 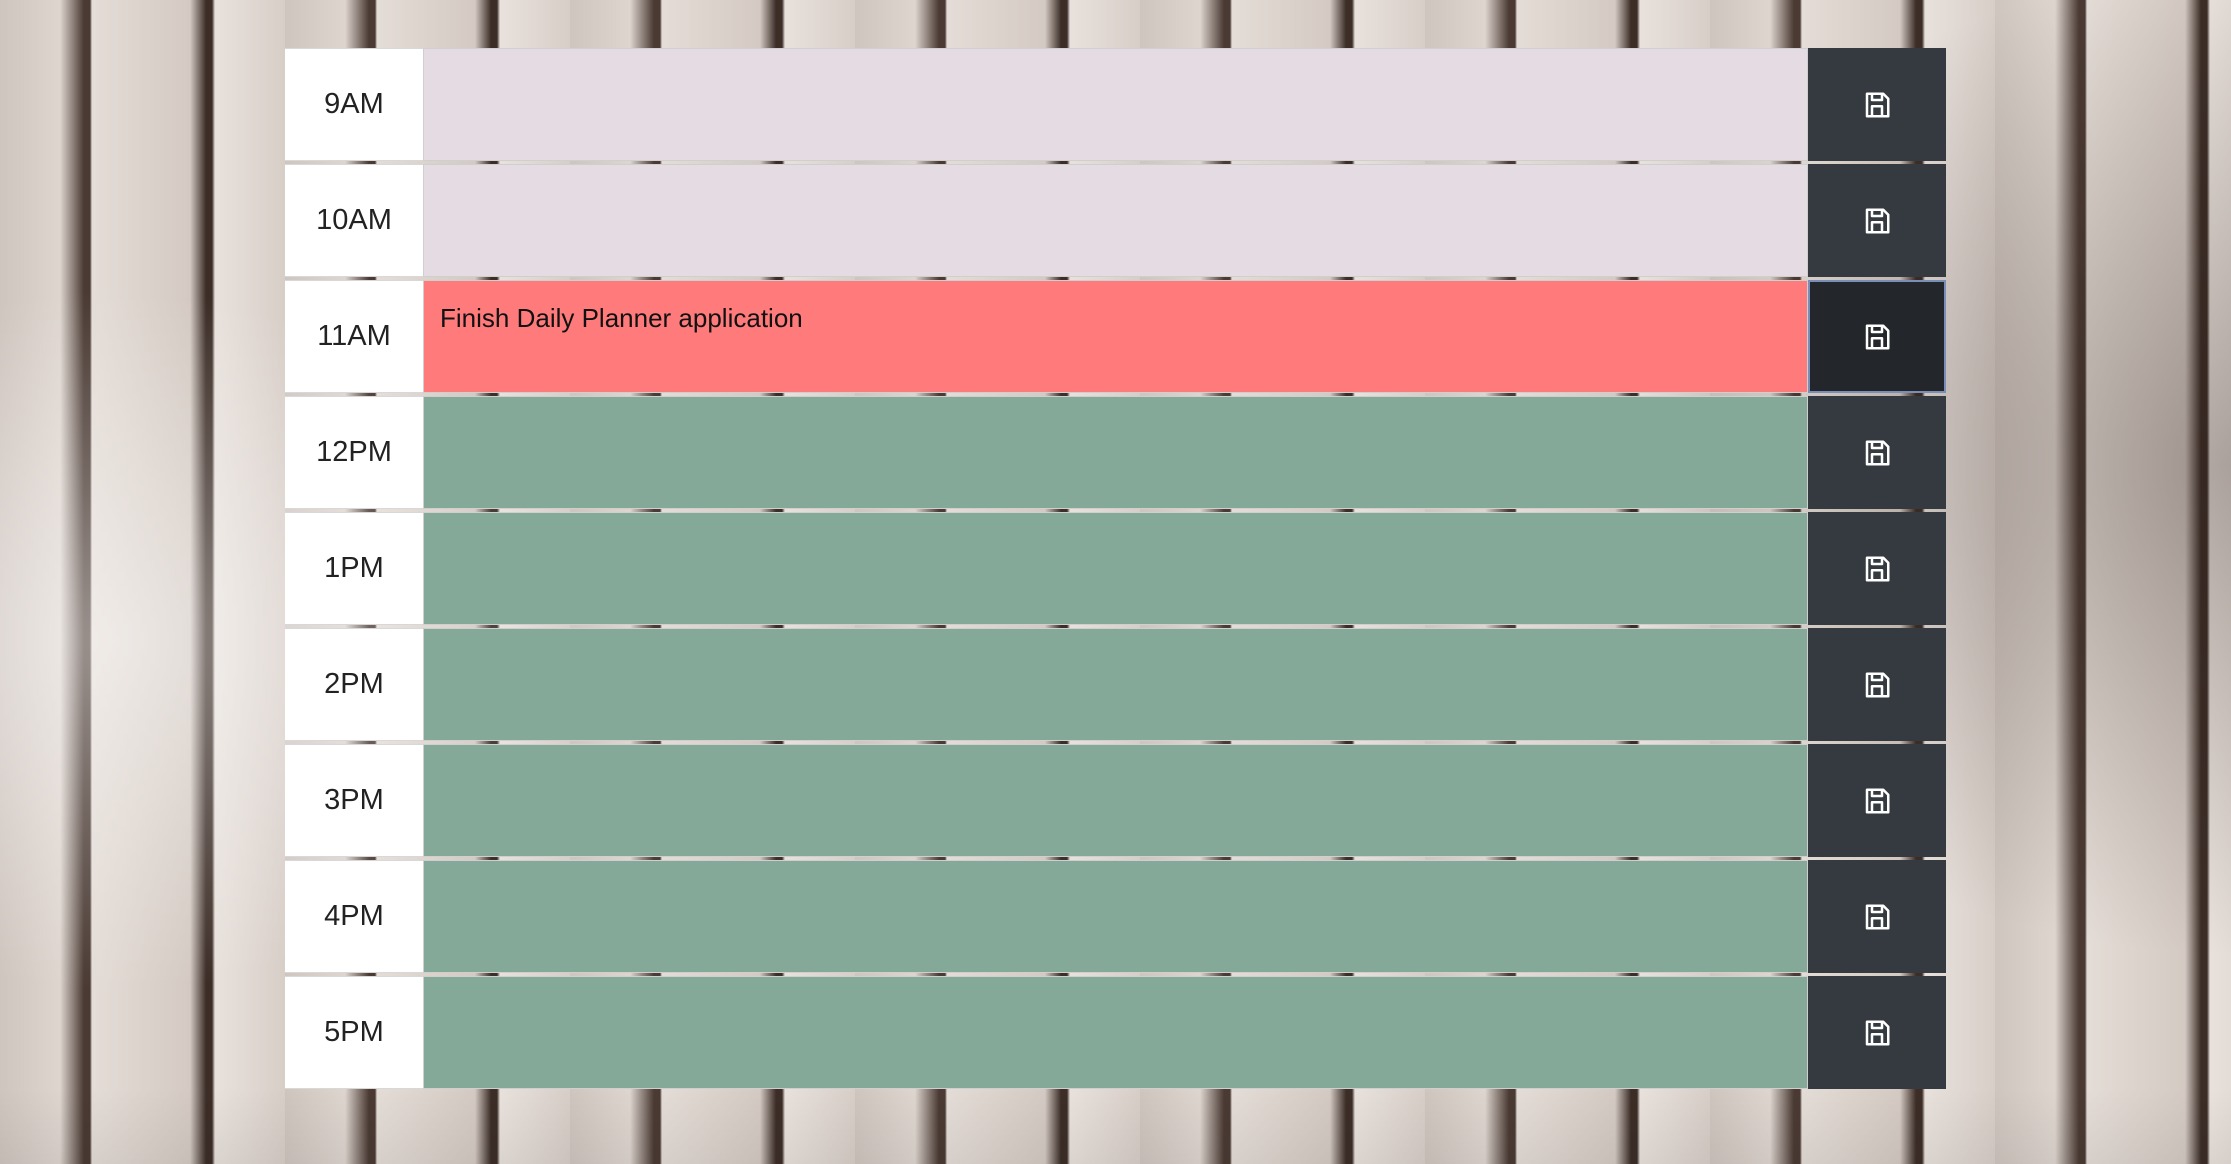 I want to click on hour-label: 5PM, so click(x=354, y=1032).